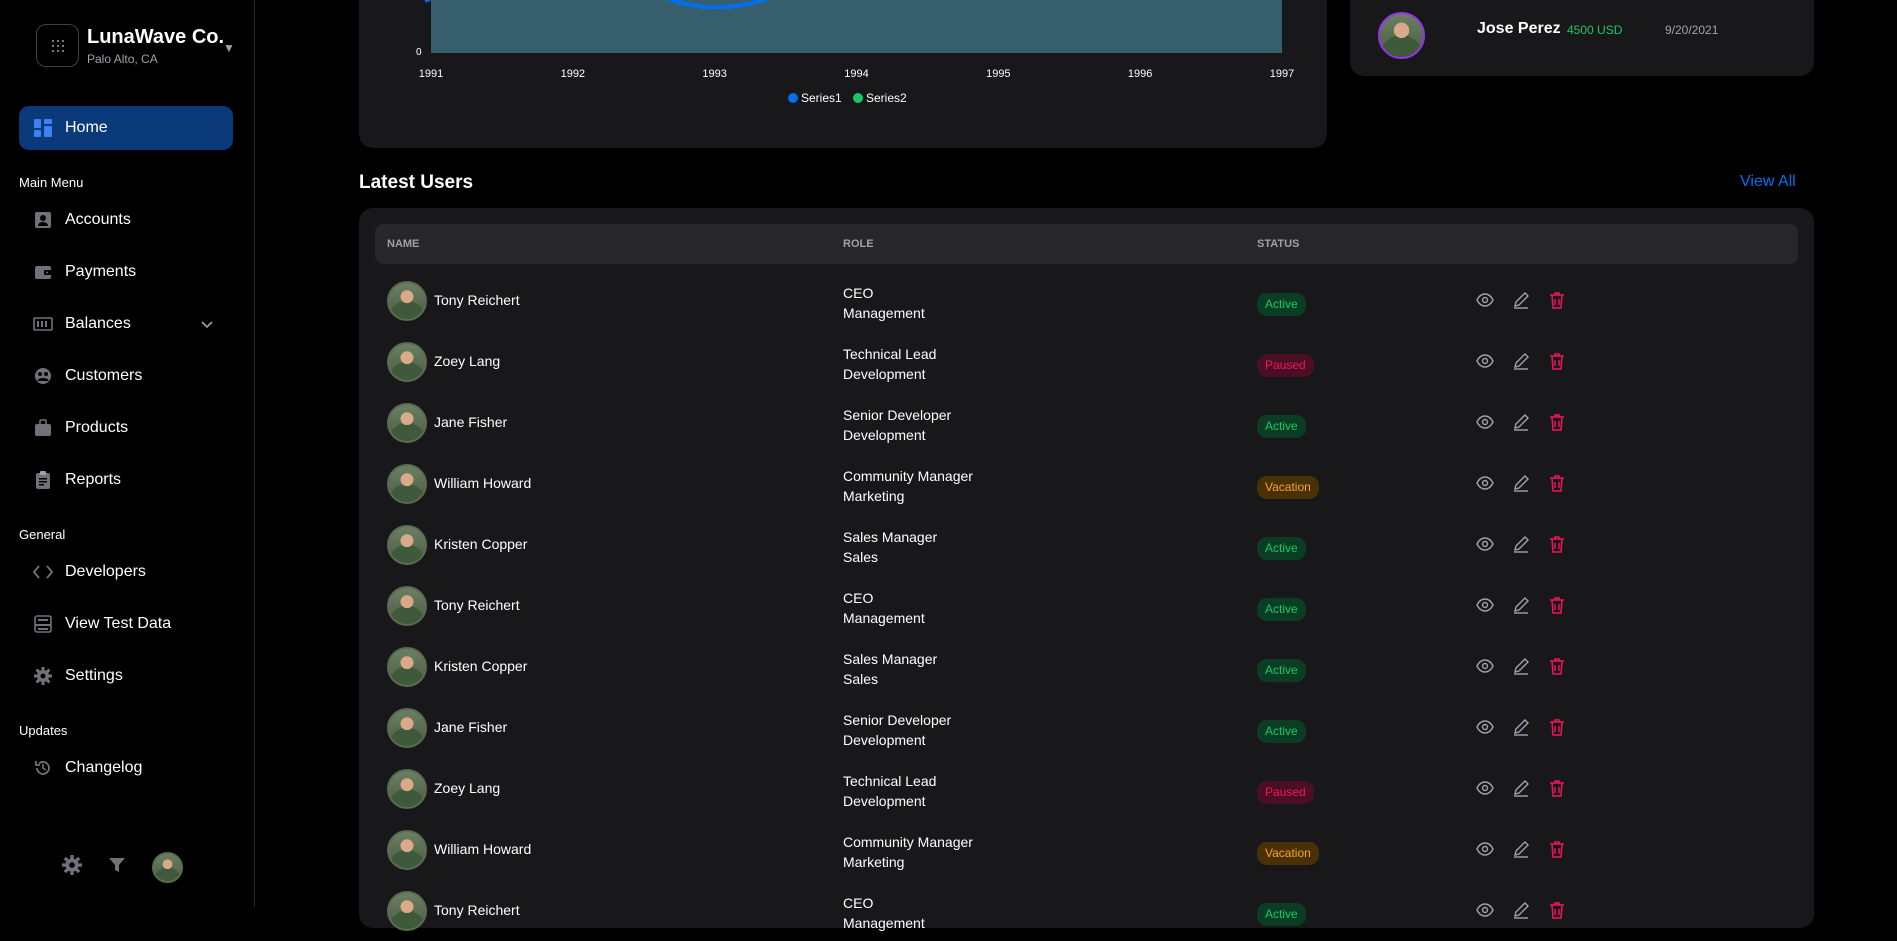 The image size is (1897, 941). What do you see at coordinates (884, 303) in the screenshot?
I see `user-role-cell: CEO Management` at bounding box center [884, 303].